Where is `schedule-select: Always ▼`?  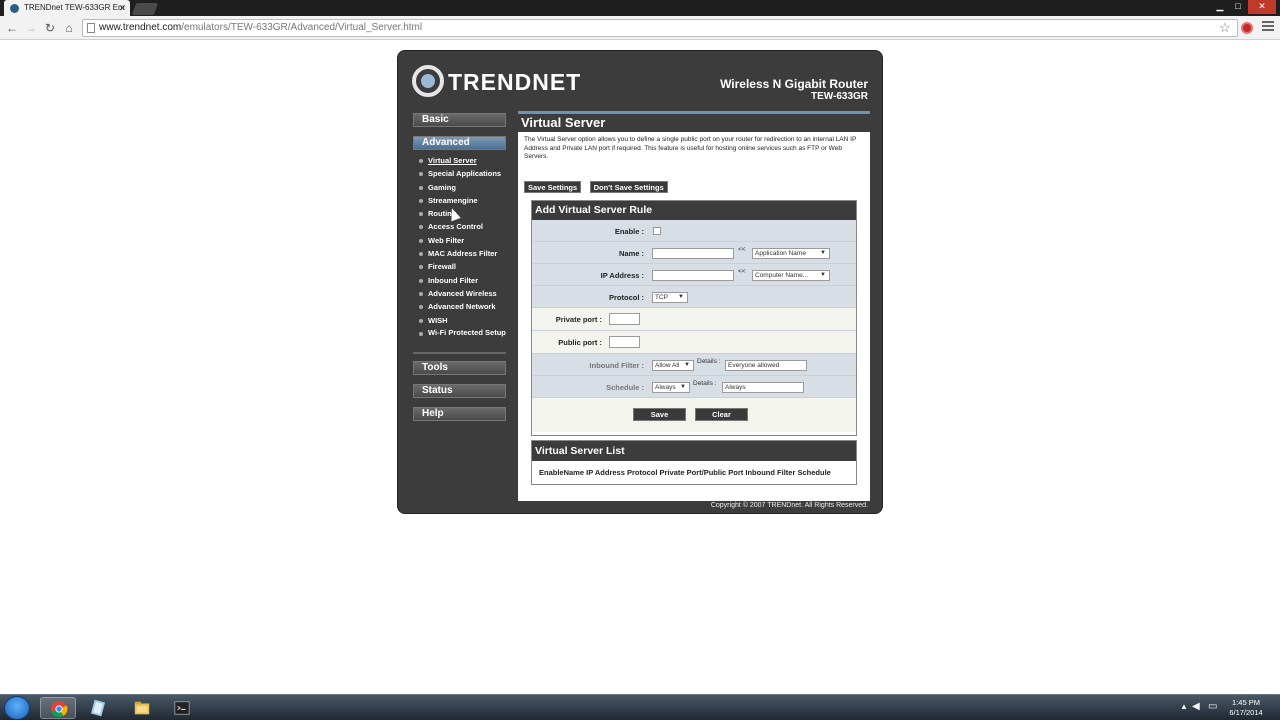
schedule-select: Always ▼ is located at coordinates (671, 387).